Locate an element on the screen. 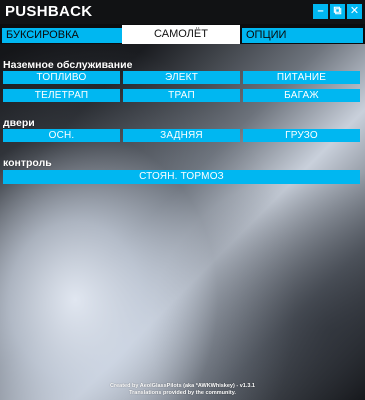 The height and width of the screenshot is (400, 365). title-bar: PUSHBACK – ⧉ ✕ is located at coordinates (182, 12).